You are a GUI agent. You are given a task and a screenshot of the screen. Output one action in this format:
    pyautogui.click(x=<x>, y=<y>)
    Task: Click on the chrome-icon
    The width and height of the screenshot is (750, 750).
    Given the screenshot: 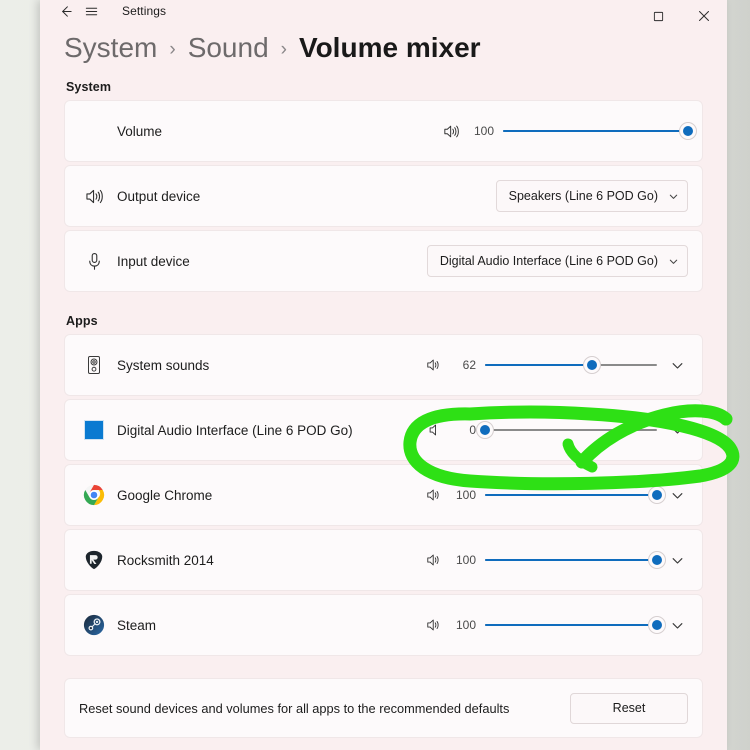 What is the action you would take?
    pyautogui.click(x=94, y=495)
    